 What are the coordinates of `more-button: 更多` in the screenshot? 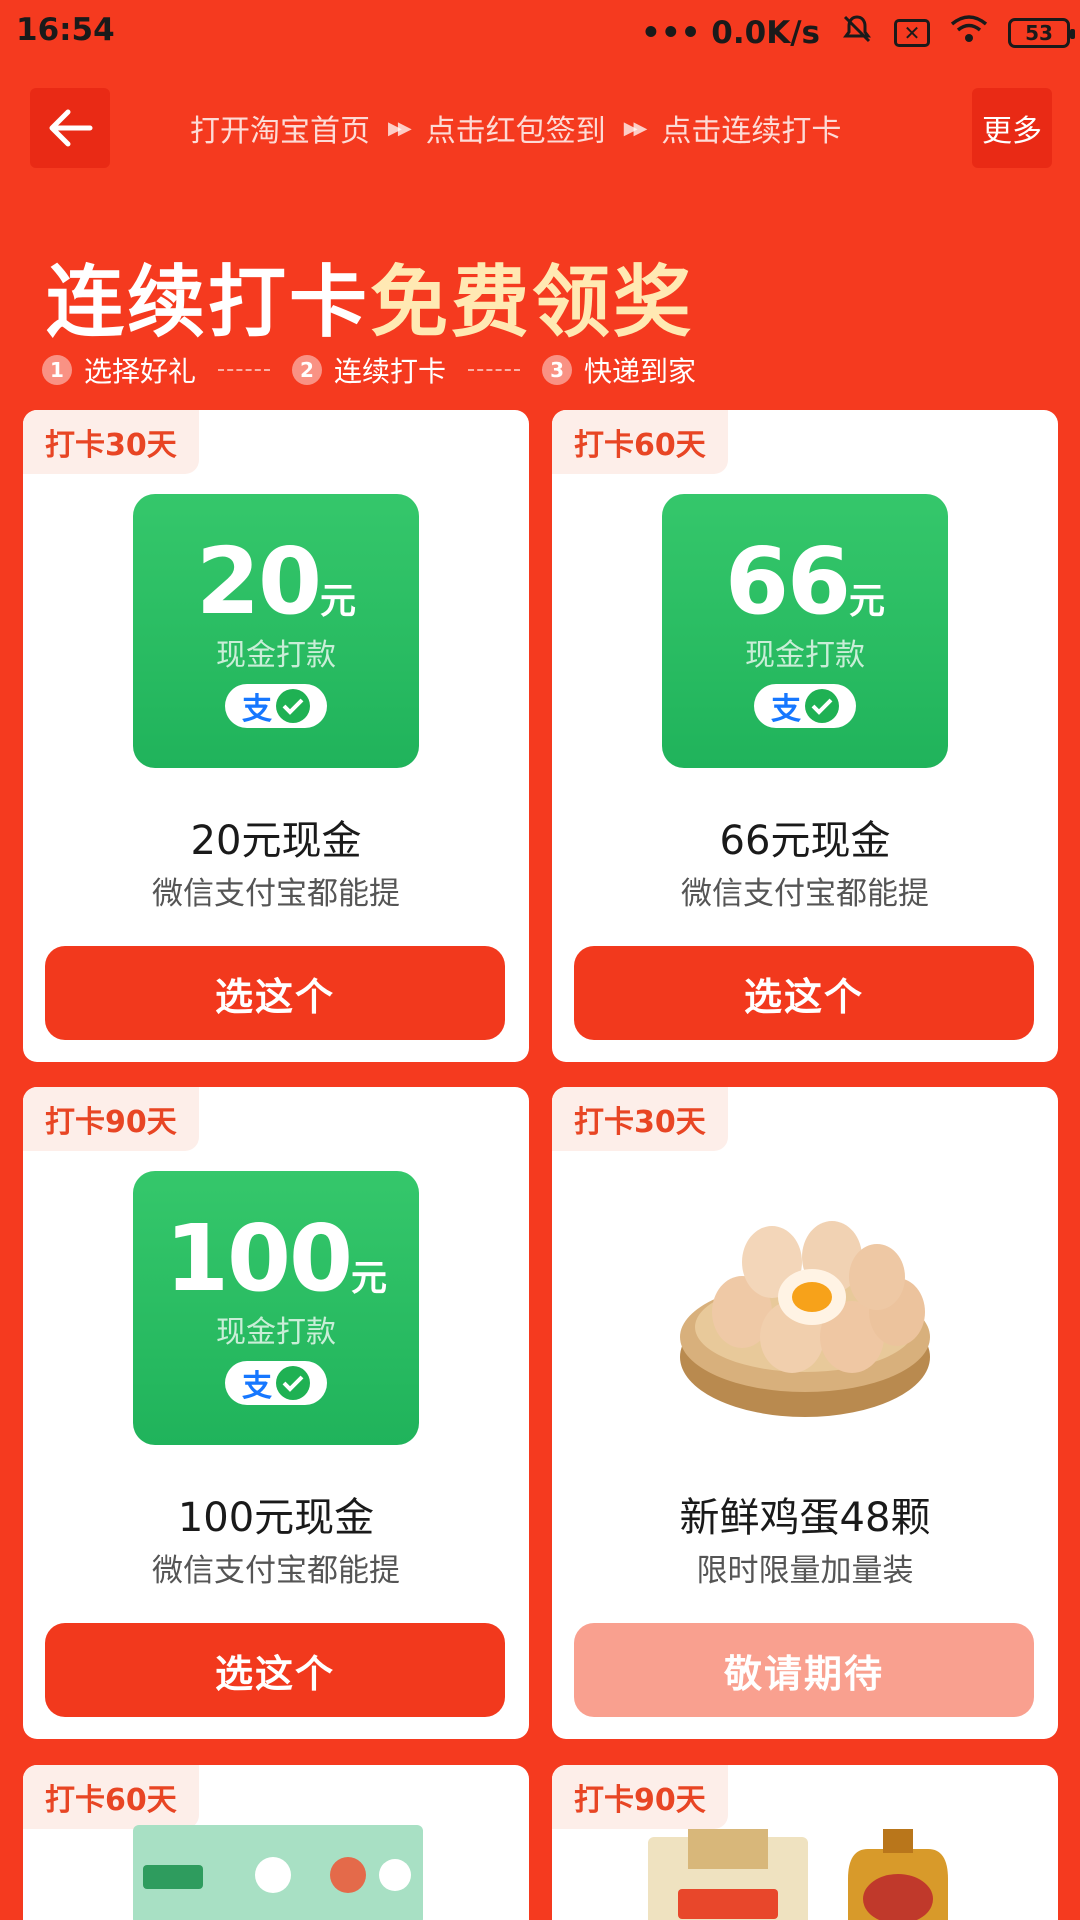 It's located at (1012, 128).